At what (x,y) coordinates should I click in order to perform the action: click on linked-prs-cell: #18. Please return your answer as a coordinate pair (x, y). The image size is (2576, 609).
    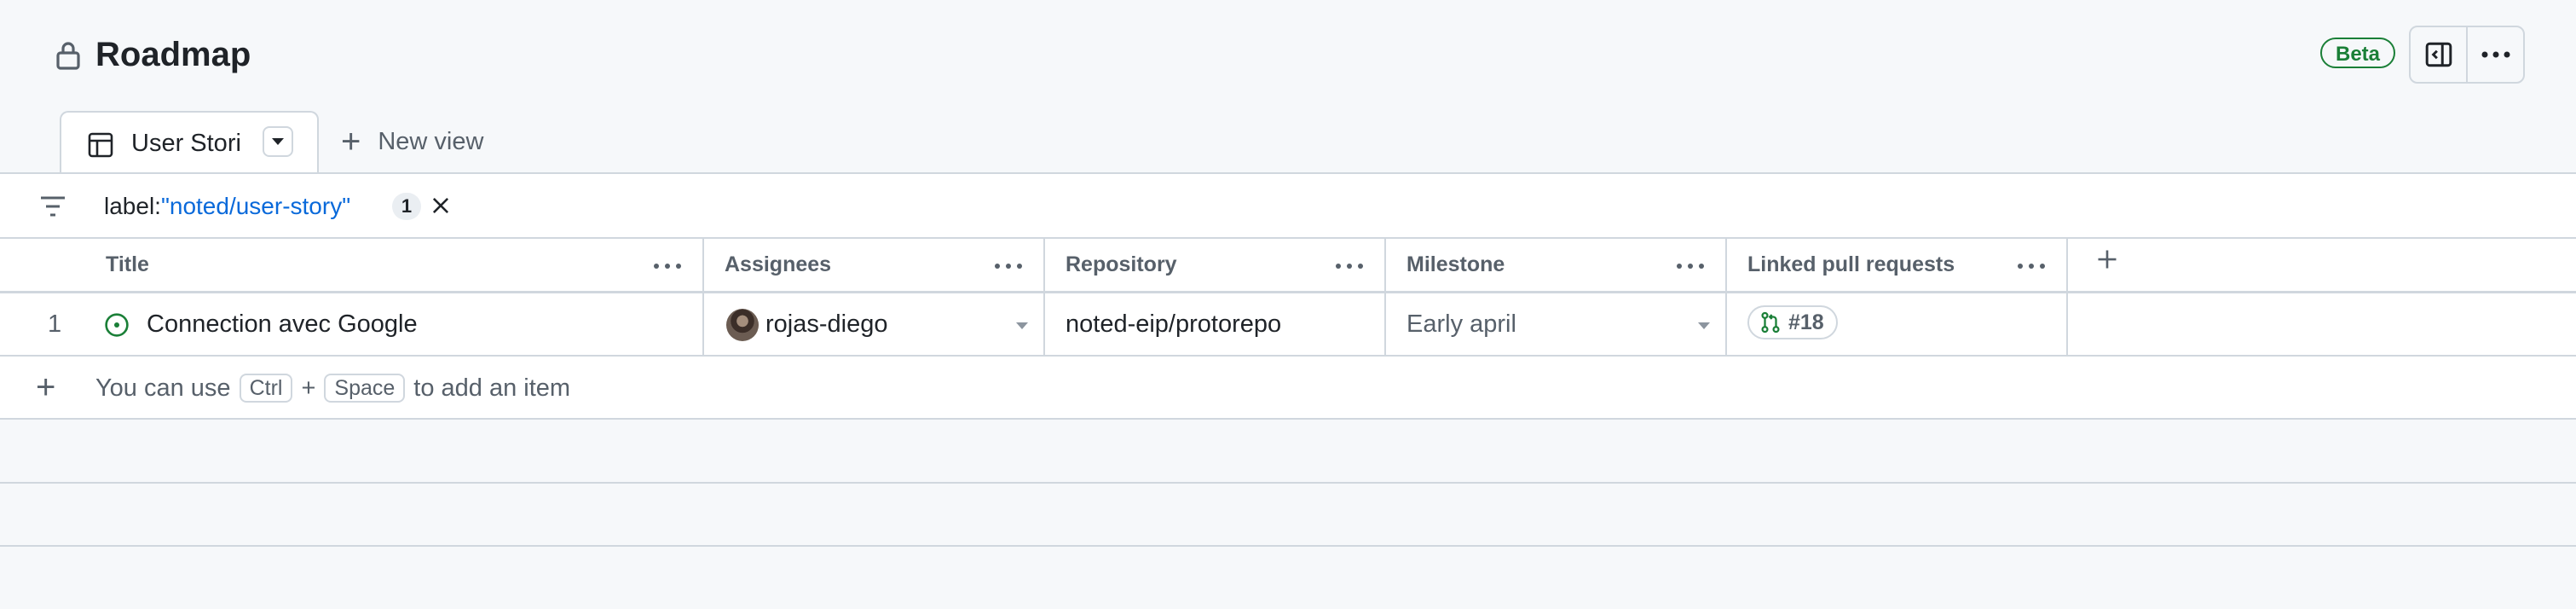
    Looking at the image, I should click on (1897, 324).